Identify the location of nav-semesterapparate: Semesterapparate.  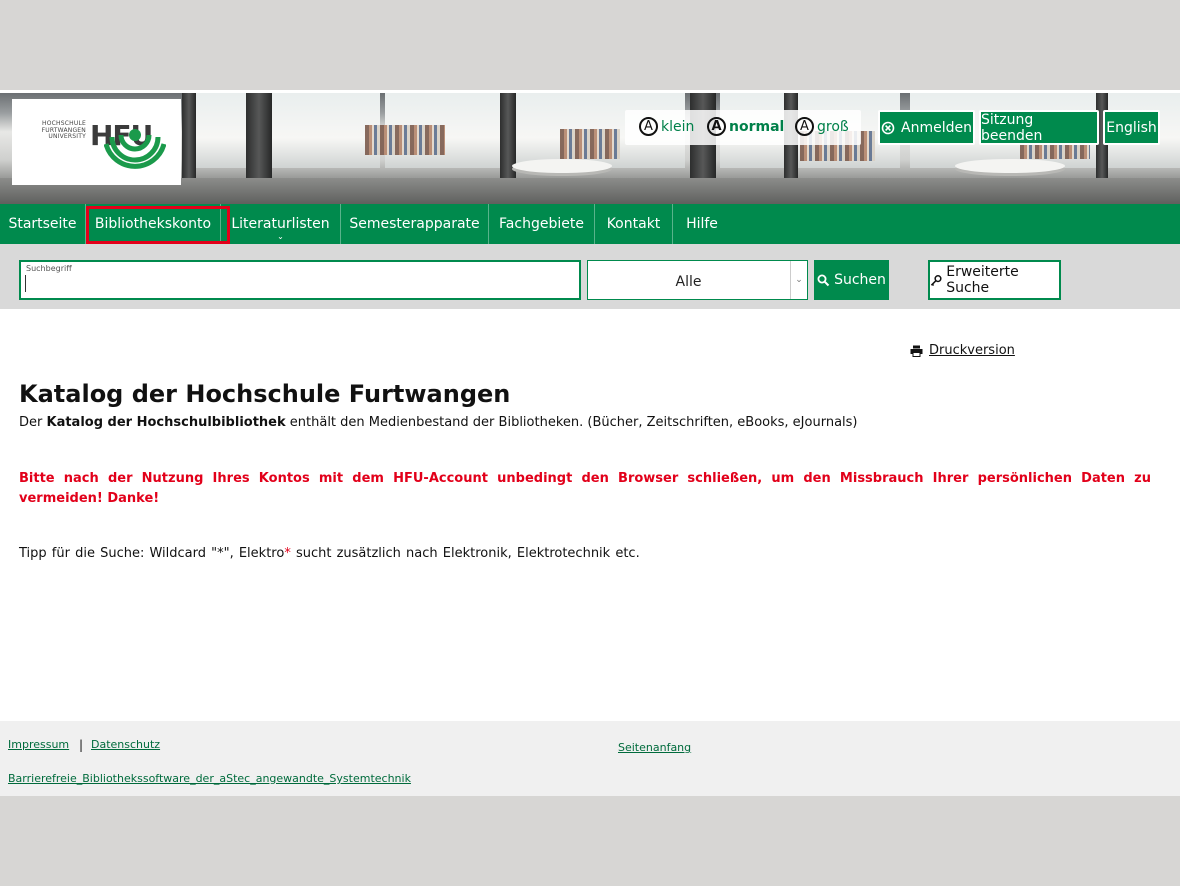
(415, 224).